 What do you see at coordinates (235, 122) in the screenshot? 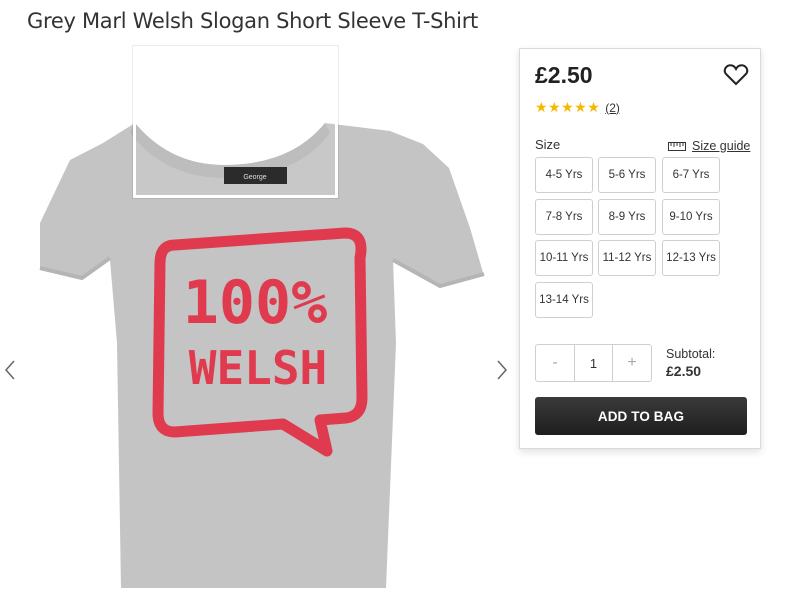
I see `zoom-lens` at bounding box center [235, 122].